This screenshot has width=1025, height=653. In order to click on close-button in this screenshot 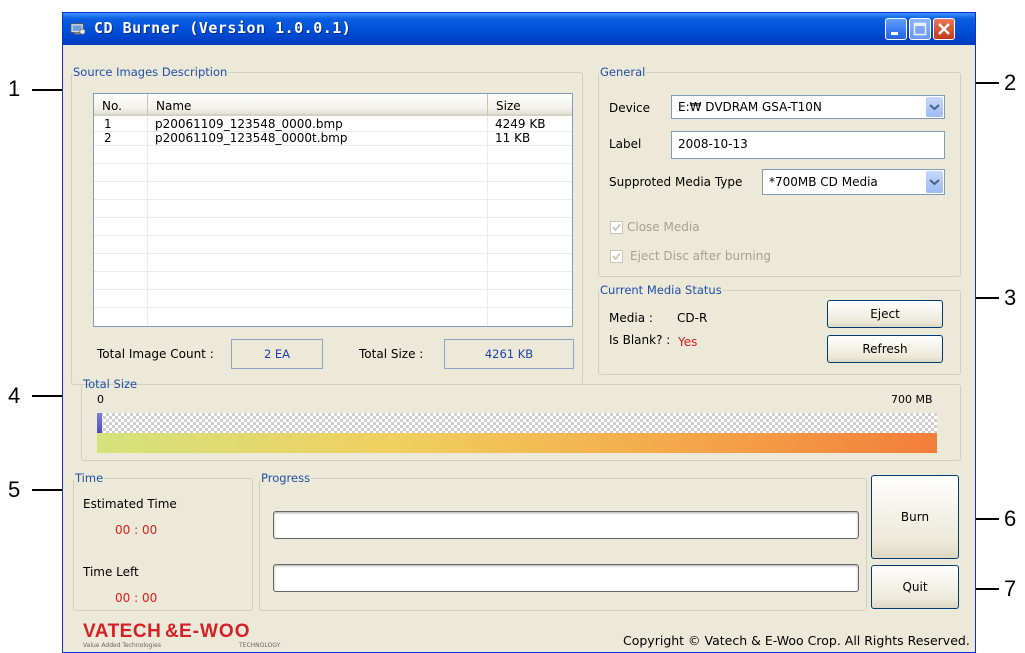, I will do `click(944, 29)`.